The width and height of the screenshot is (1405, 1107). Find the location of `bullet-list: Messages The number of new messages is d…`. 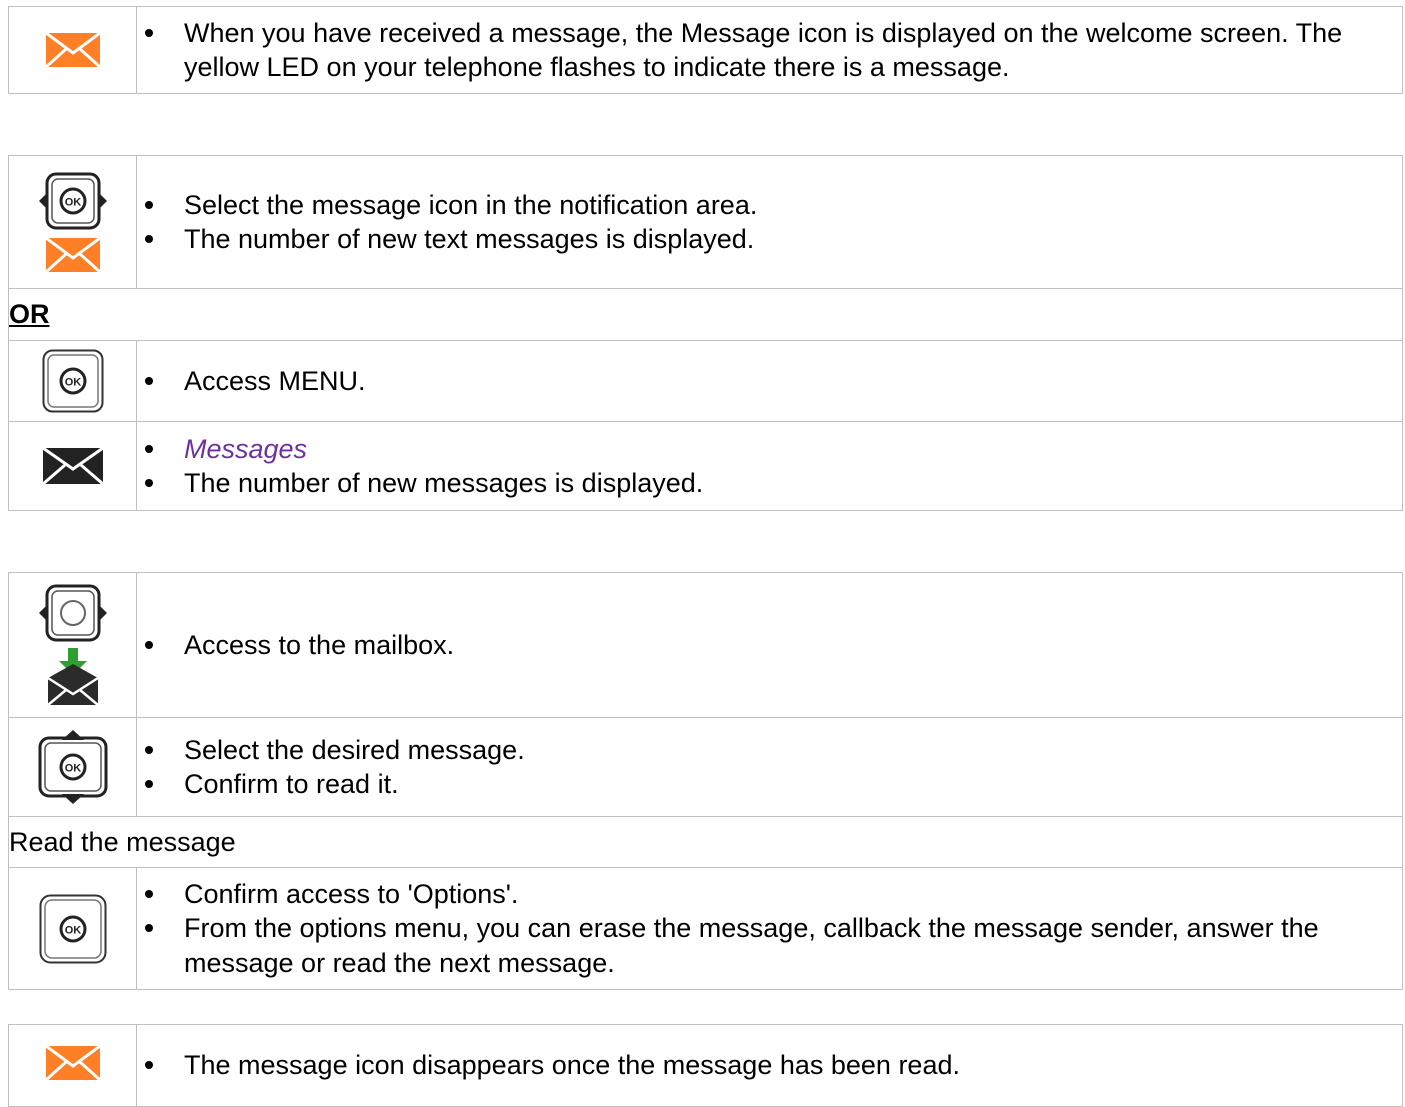

bullet-list: Messages The number of new messages is d… is located at coordinates (769, 466).